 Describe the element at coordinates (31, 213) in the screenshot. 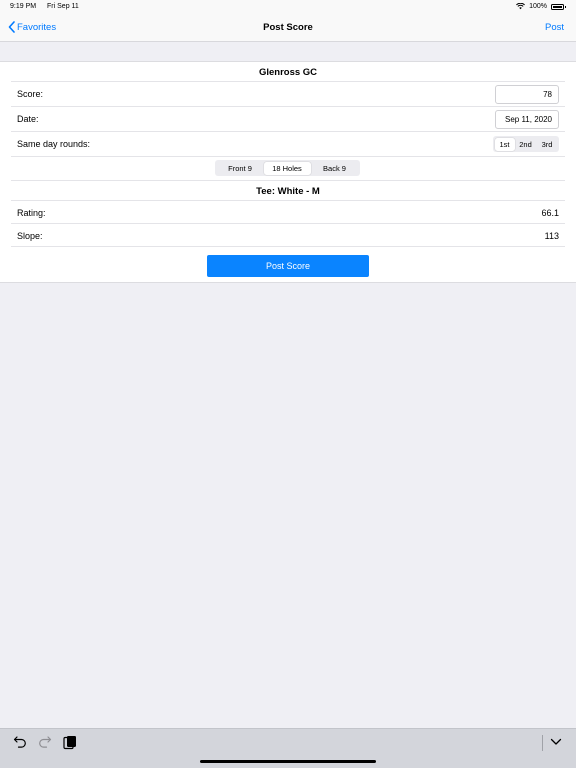

I see `rating-label: Rating:` at that location.